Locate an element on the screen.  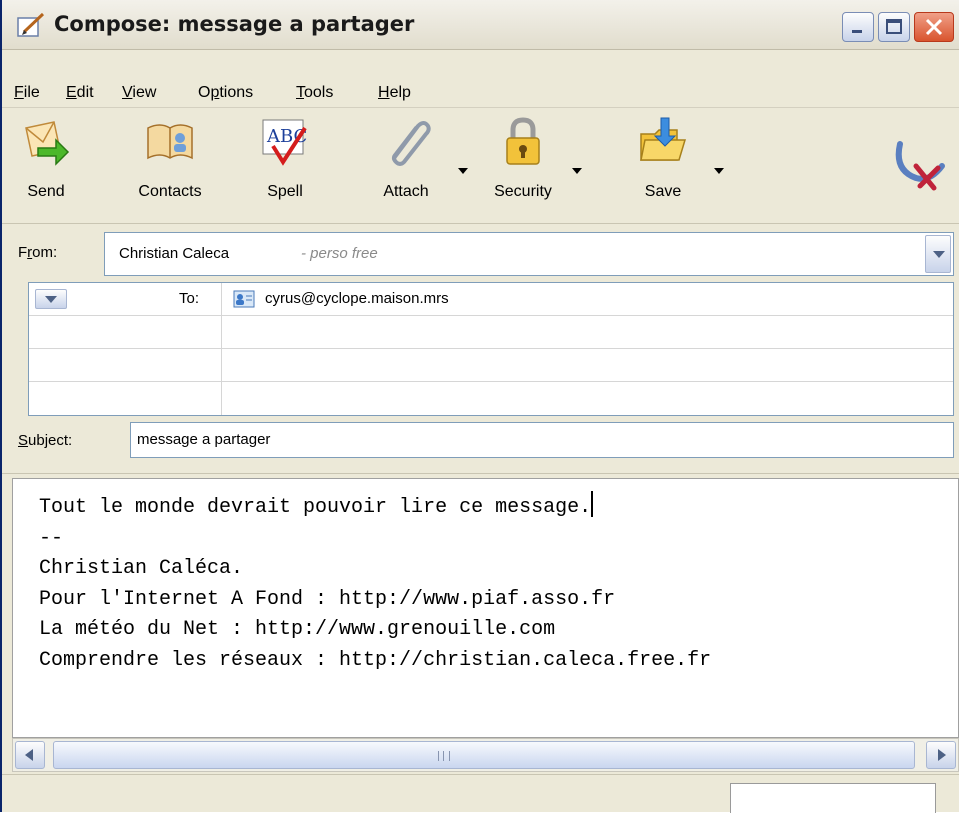
scroll-left-icon is located at coordinates (30, 755).